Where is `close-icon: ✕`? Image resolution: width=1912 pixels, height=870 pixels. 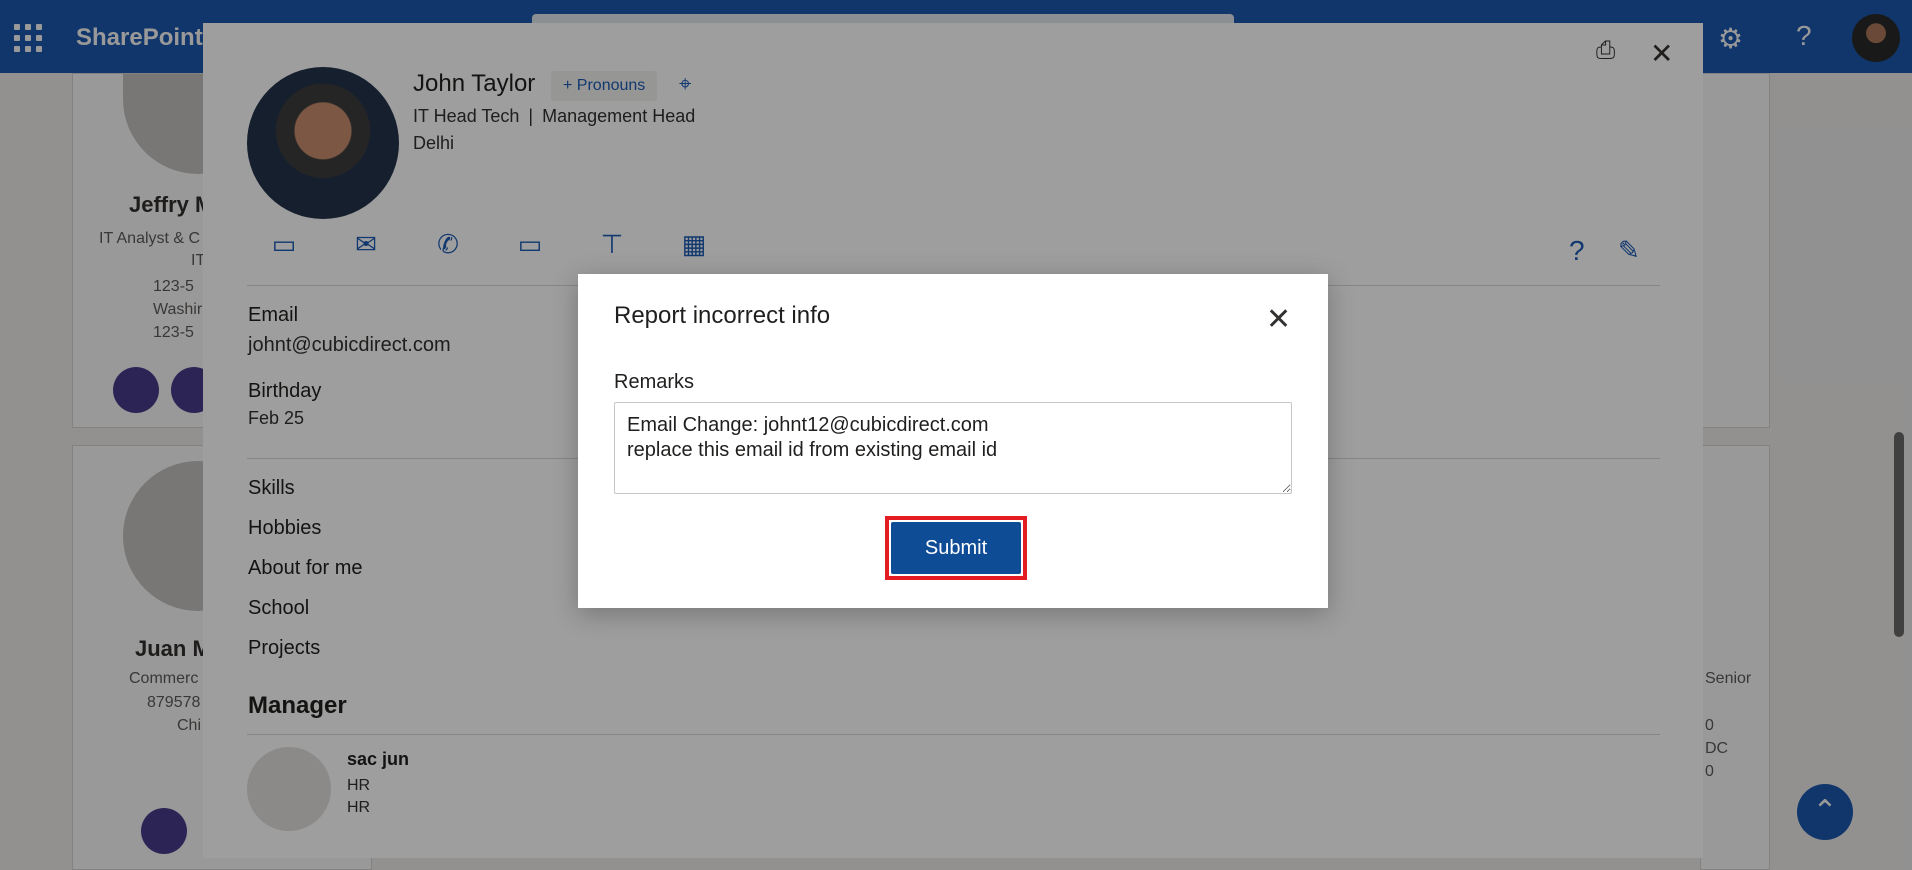
close-icon: ✕ is located at coordinates (1278, 319).